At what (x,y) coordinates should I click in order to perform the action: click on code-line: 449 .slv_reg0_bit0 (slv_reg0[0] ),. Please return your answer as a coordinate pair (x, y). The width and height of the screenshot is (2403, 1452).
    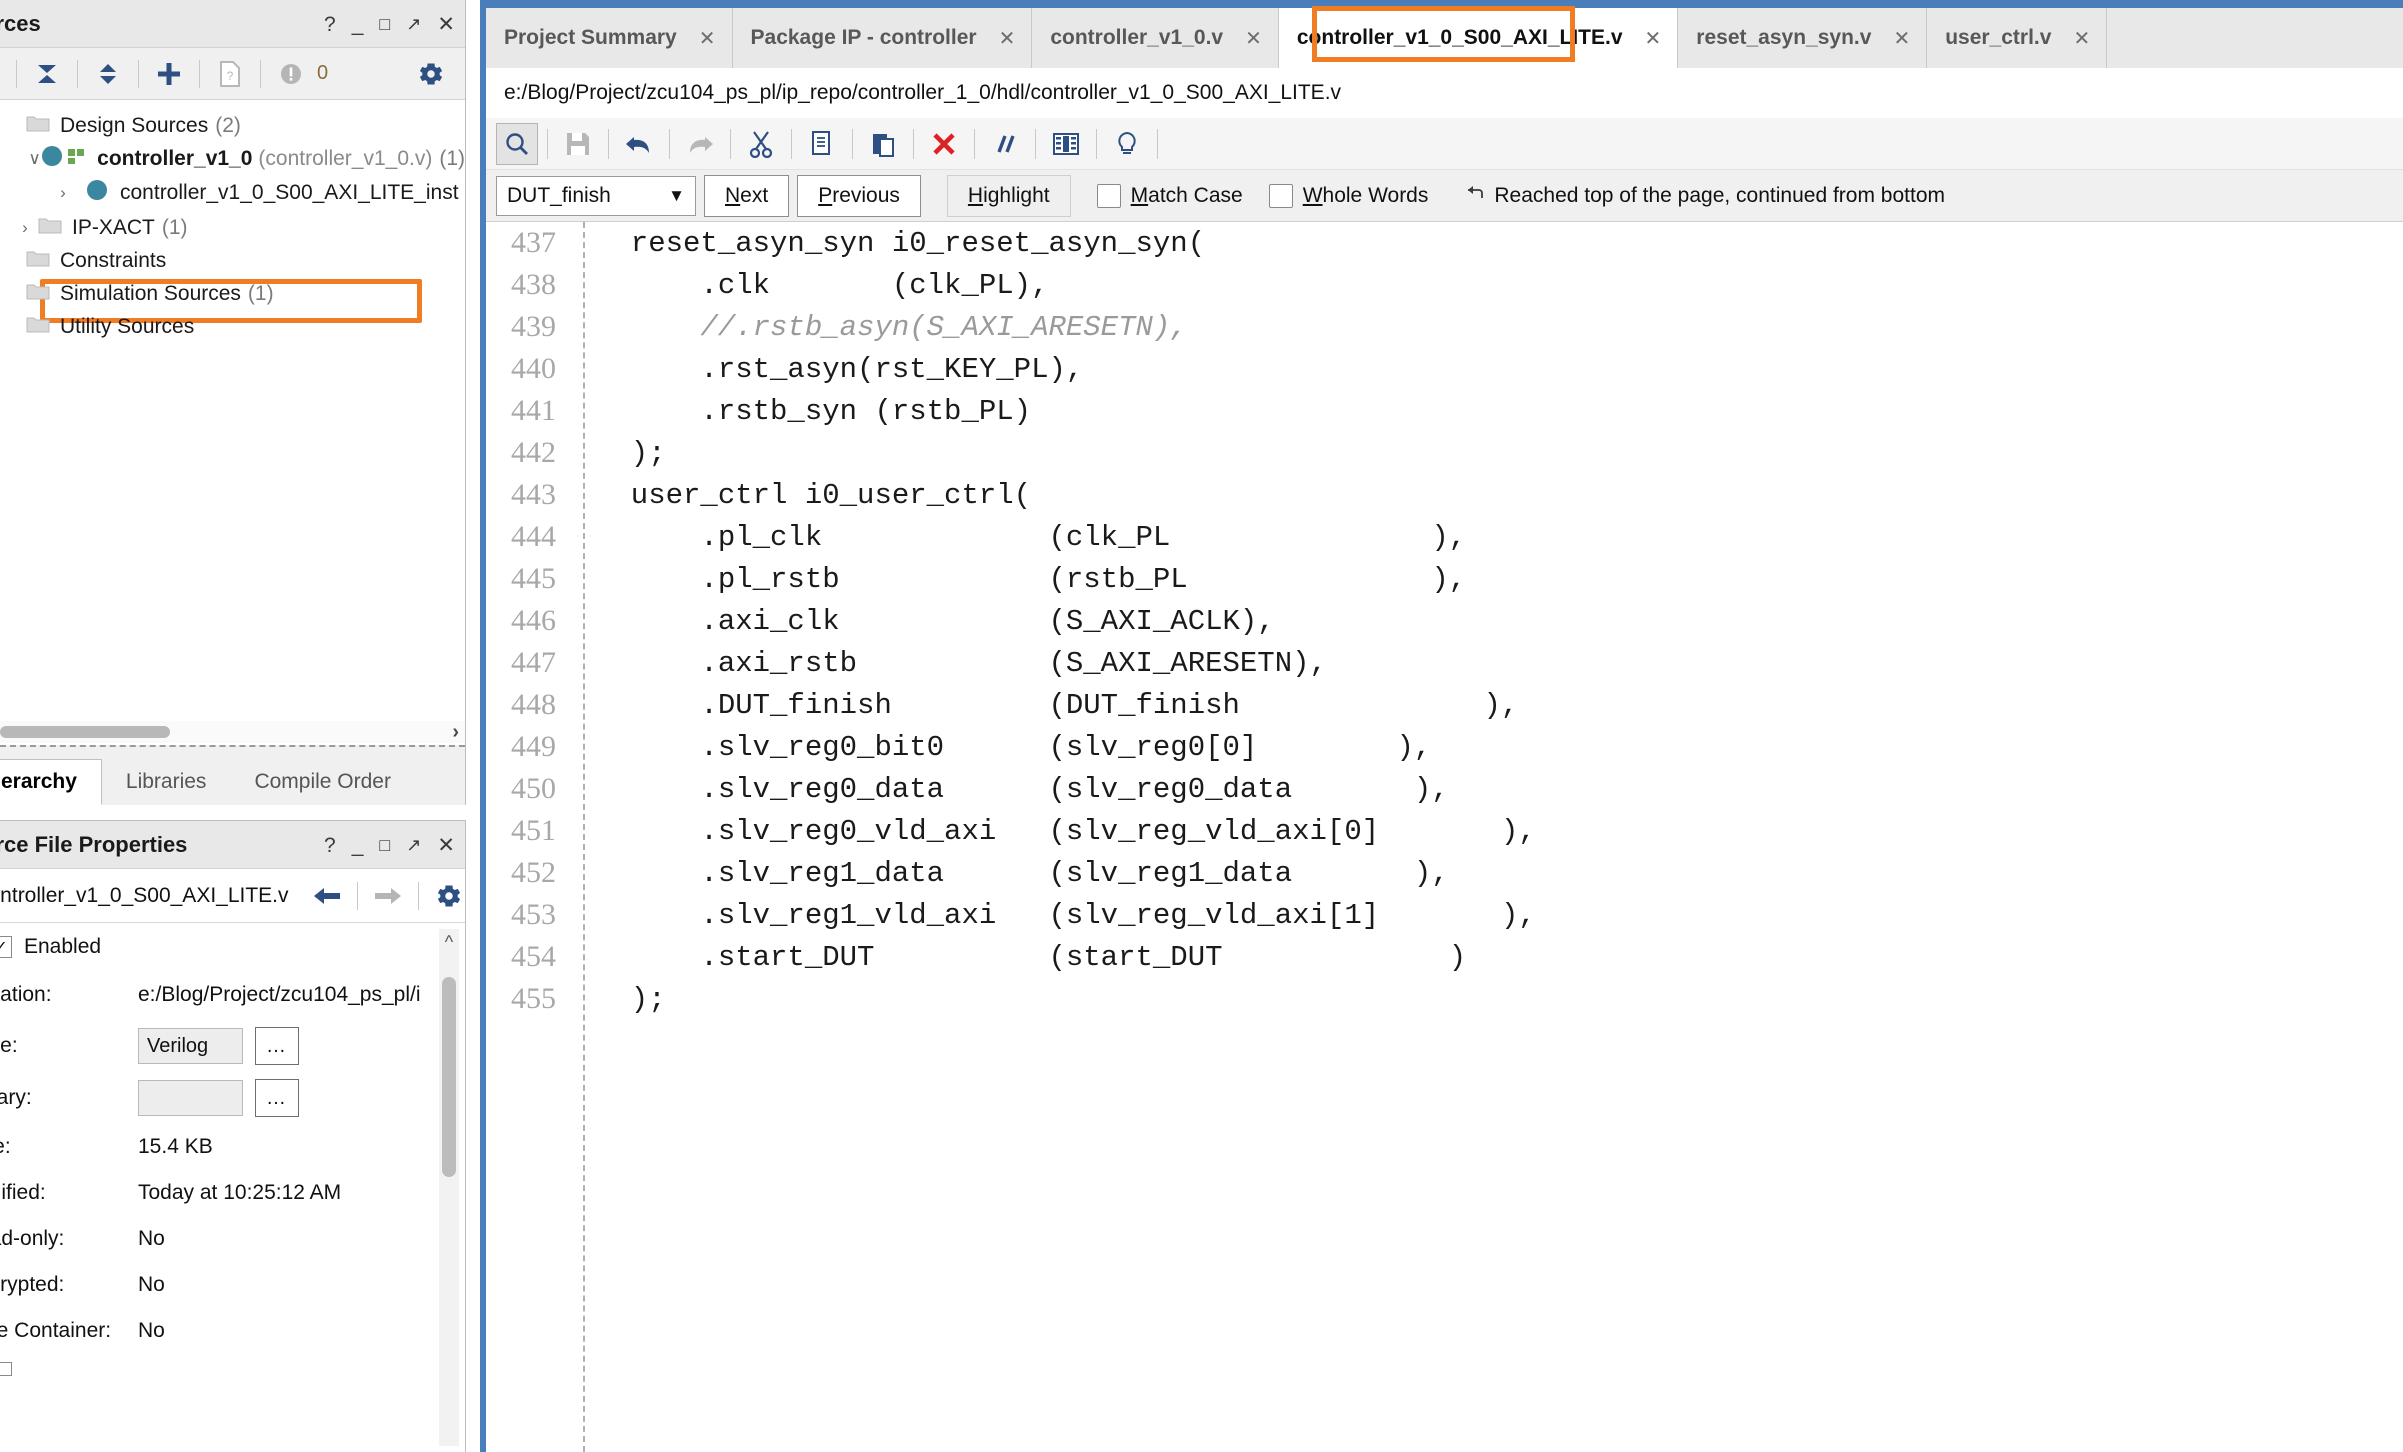
    Looking at the image, I should click on (1444, 747).